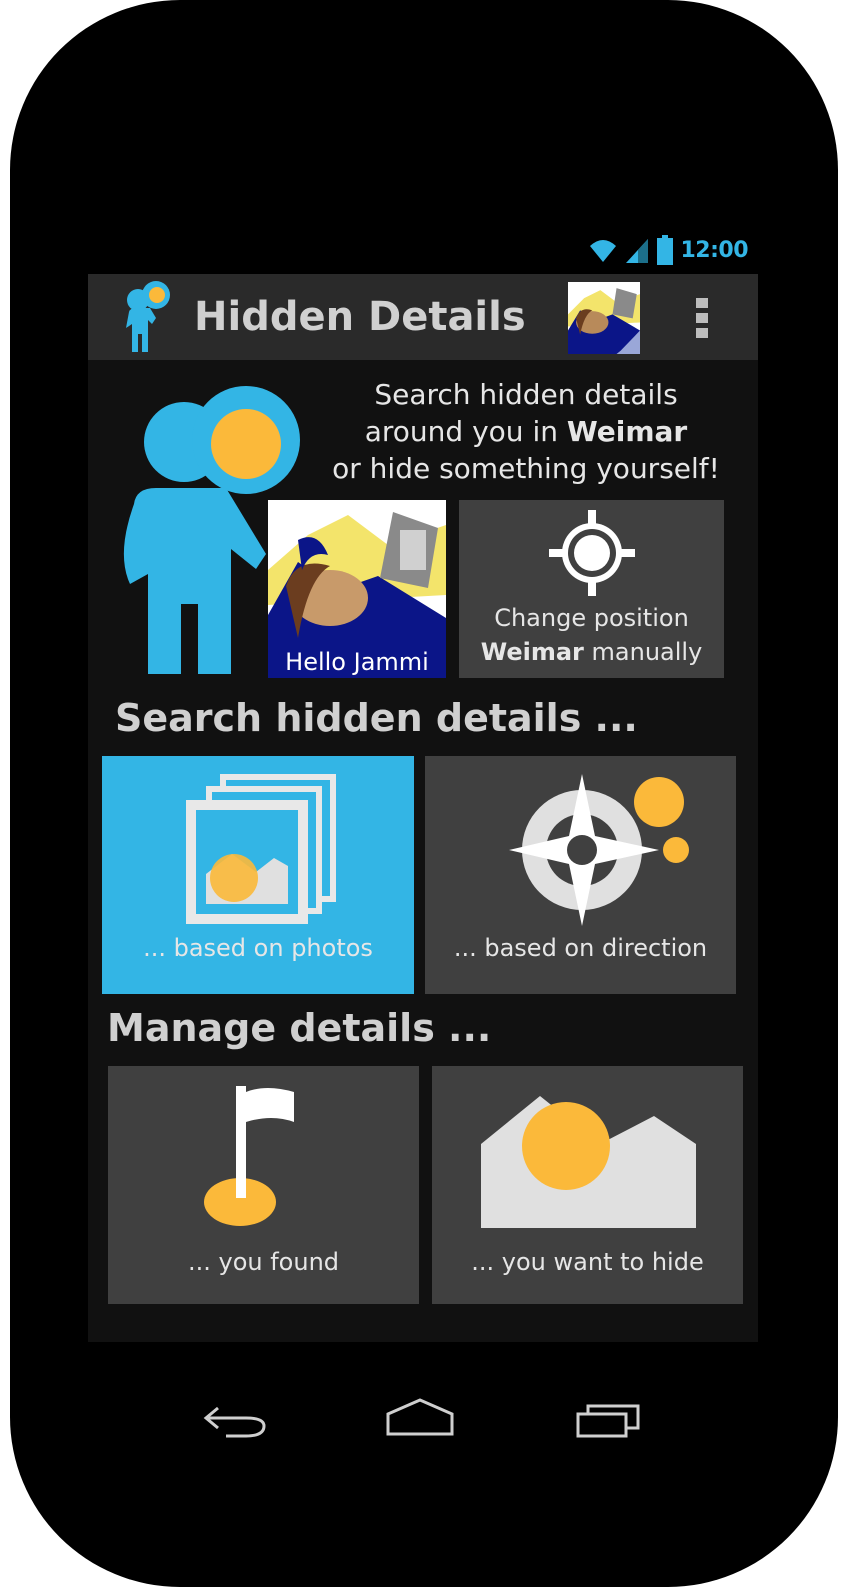 This screenshot has width=845, height=1587. I want to click on intro-city: Weimar, so click(627, 431).